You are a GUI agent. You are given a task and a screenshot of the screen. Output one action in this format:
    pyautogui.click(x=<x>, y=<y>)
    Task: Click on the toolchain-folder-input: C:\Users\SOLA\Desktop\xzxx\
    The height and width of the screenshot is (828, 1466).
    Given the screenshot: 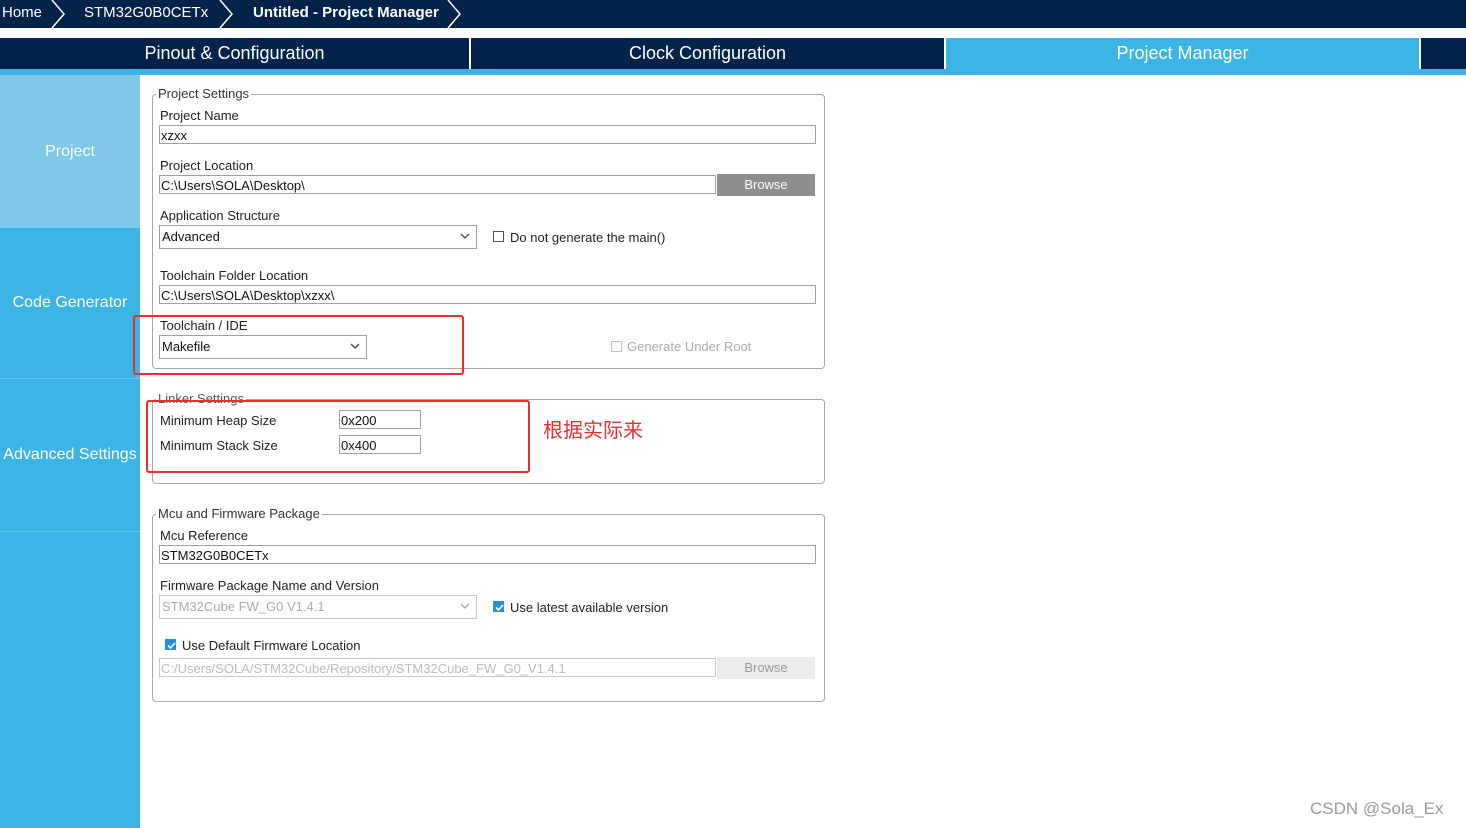 What is the action you would take?
    pyautogui.click(x=487, y=294)
    